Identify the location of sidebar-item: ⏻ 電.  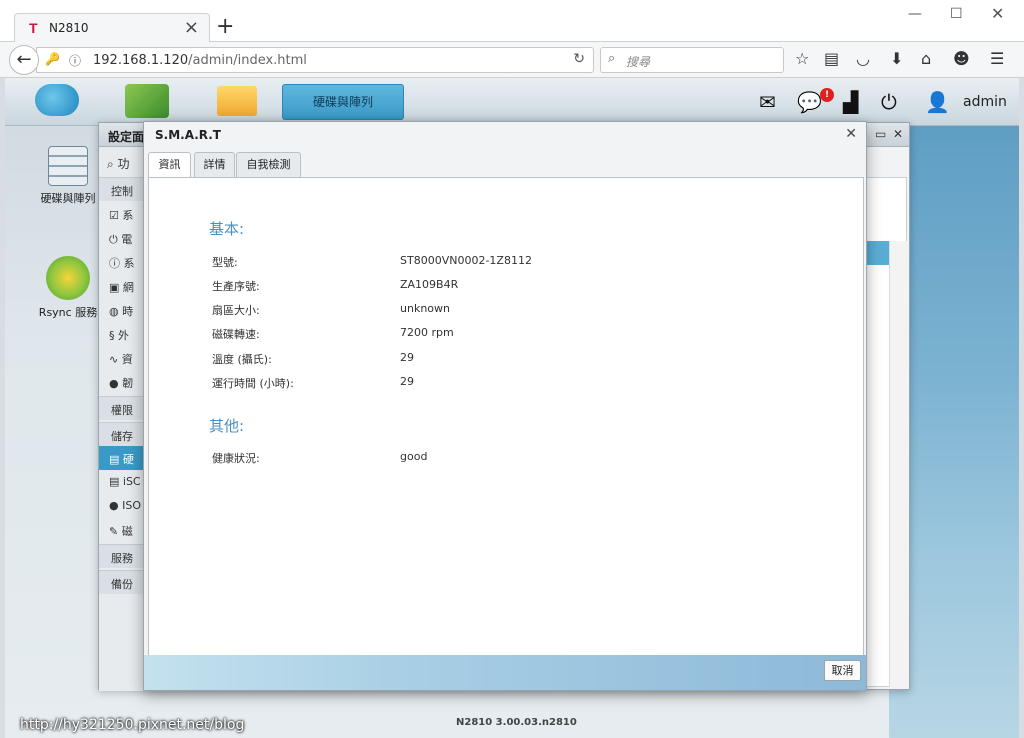
(121, 238).